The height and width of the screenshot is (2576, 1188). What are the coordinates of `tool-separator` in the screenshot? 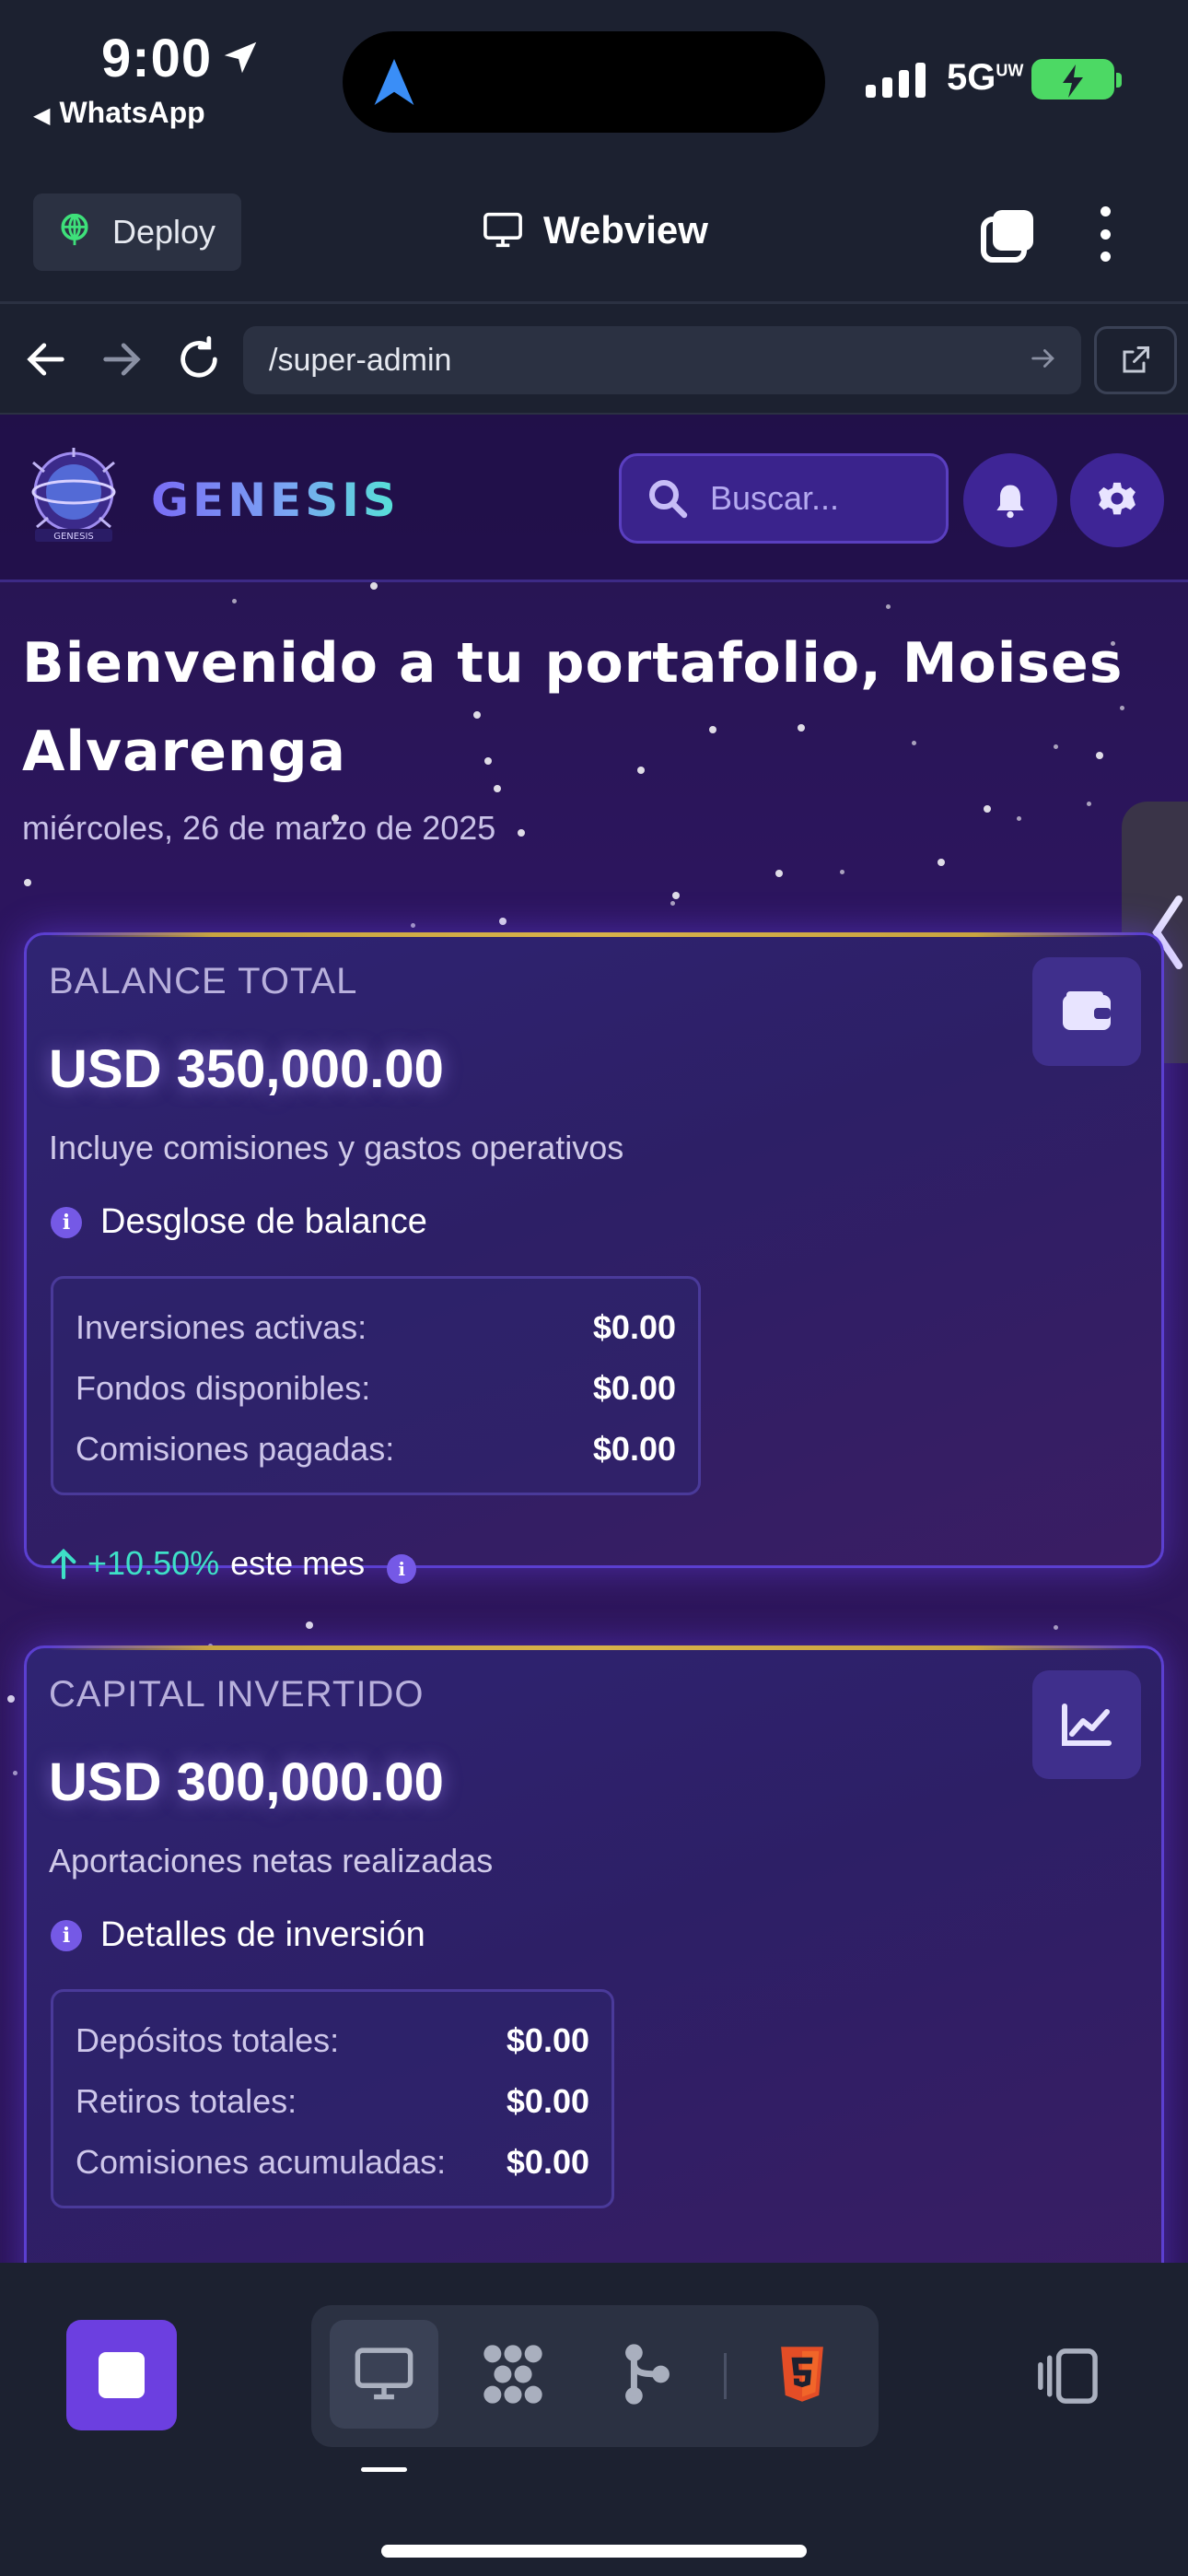 It's located at (725, 2376).